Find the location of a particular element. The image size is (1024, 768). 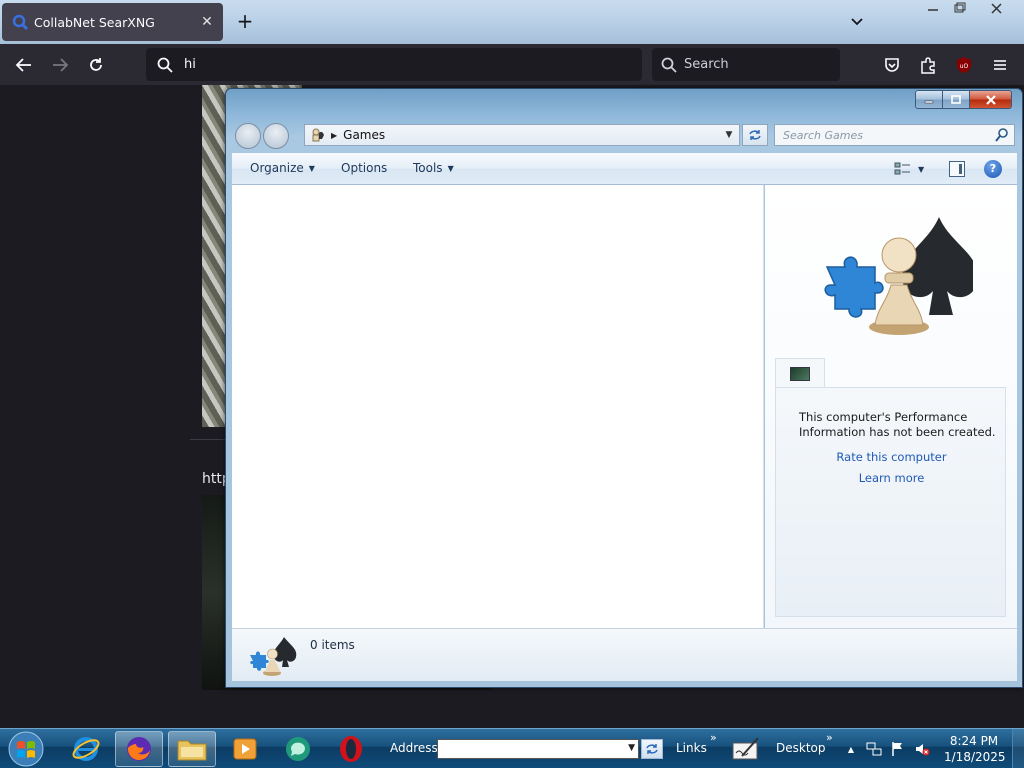

tablet-pen-icon is located at coordinates (745, 748).